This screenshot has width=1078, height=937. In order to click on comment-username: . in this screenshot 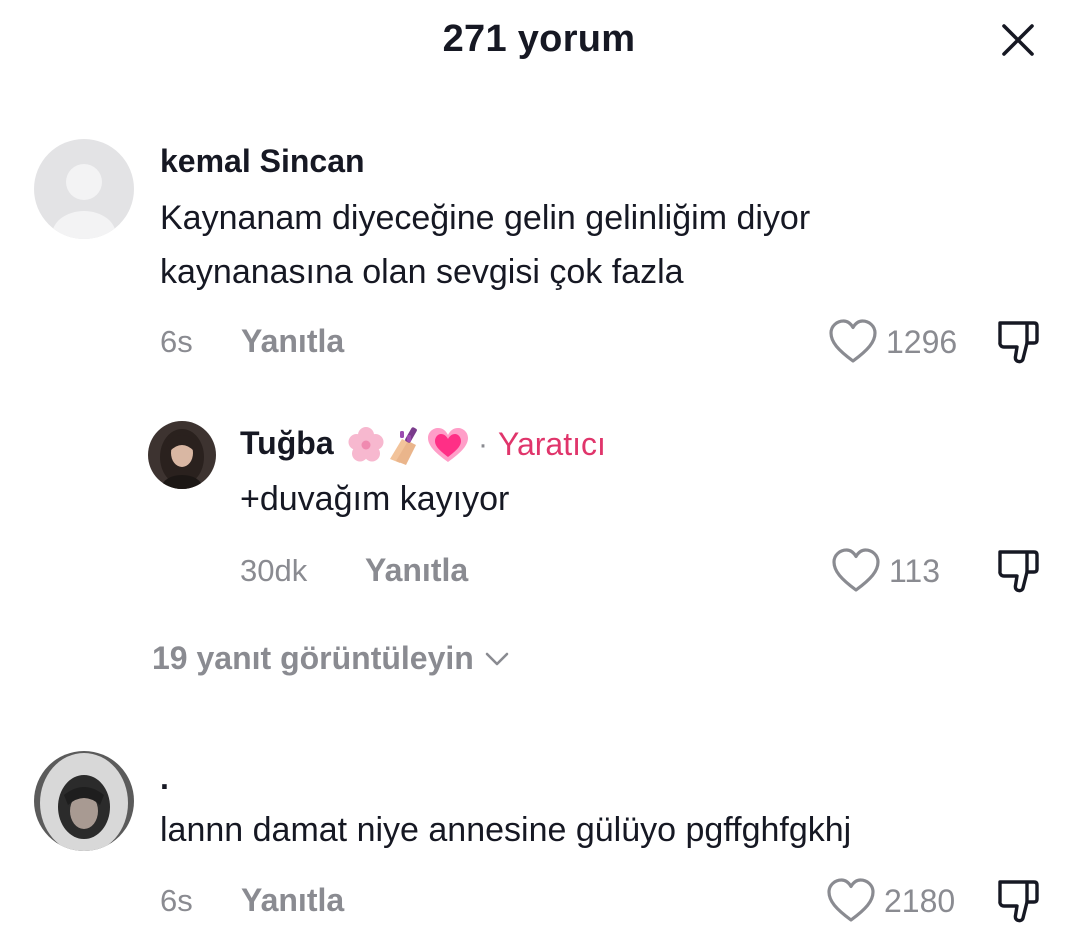, I will do `click(164, 778)`.